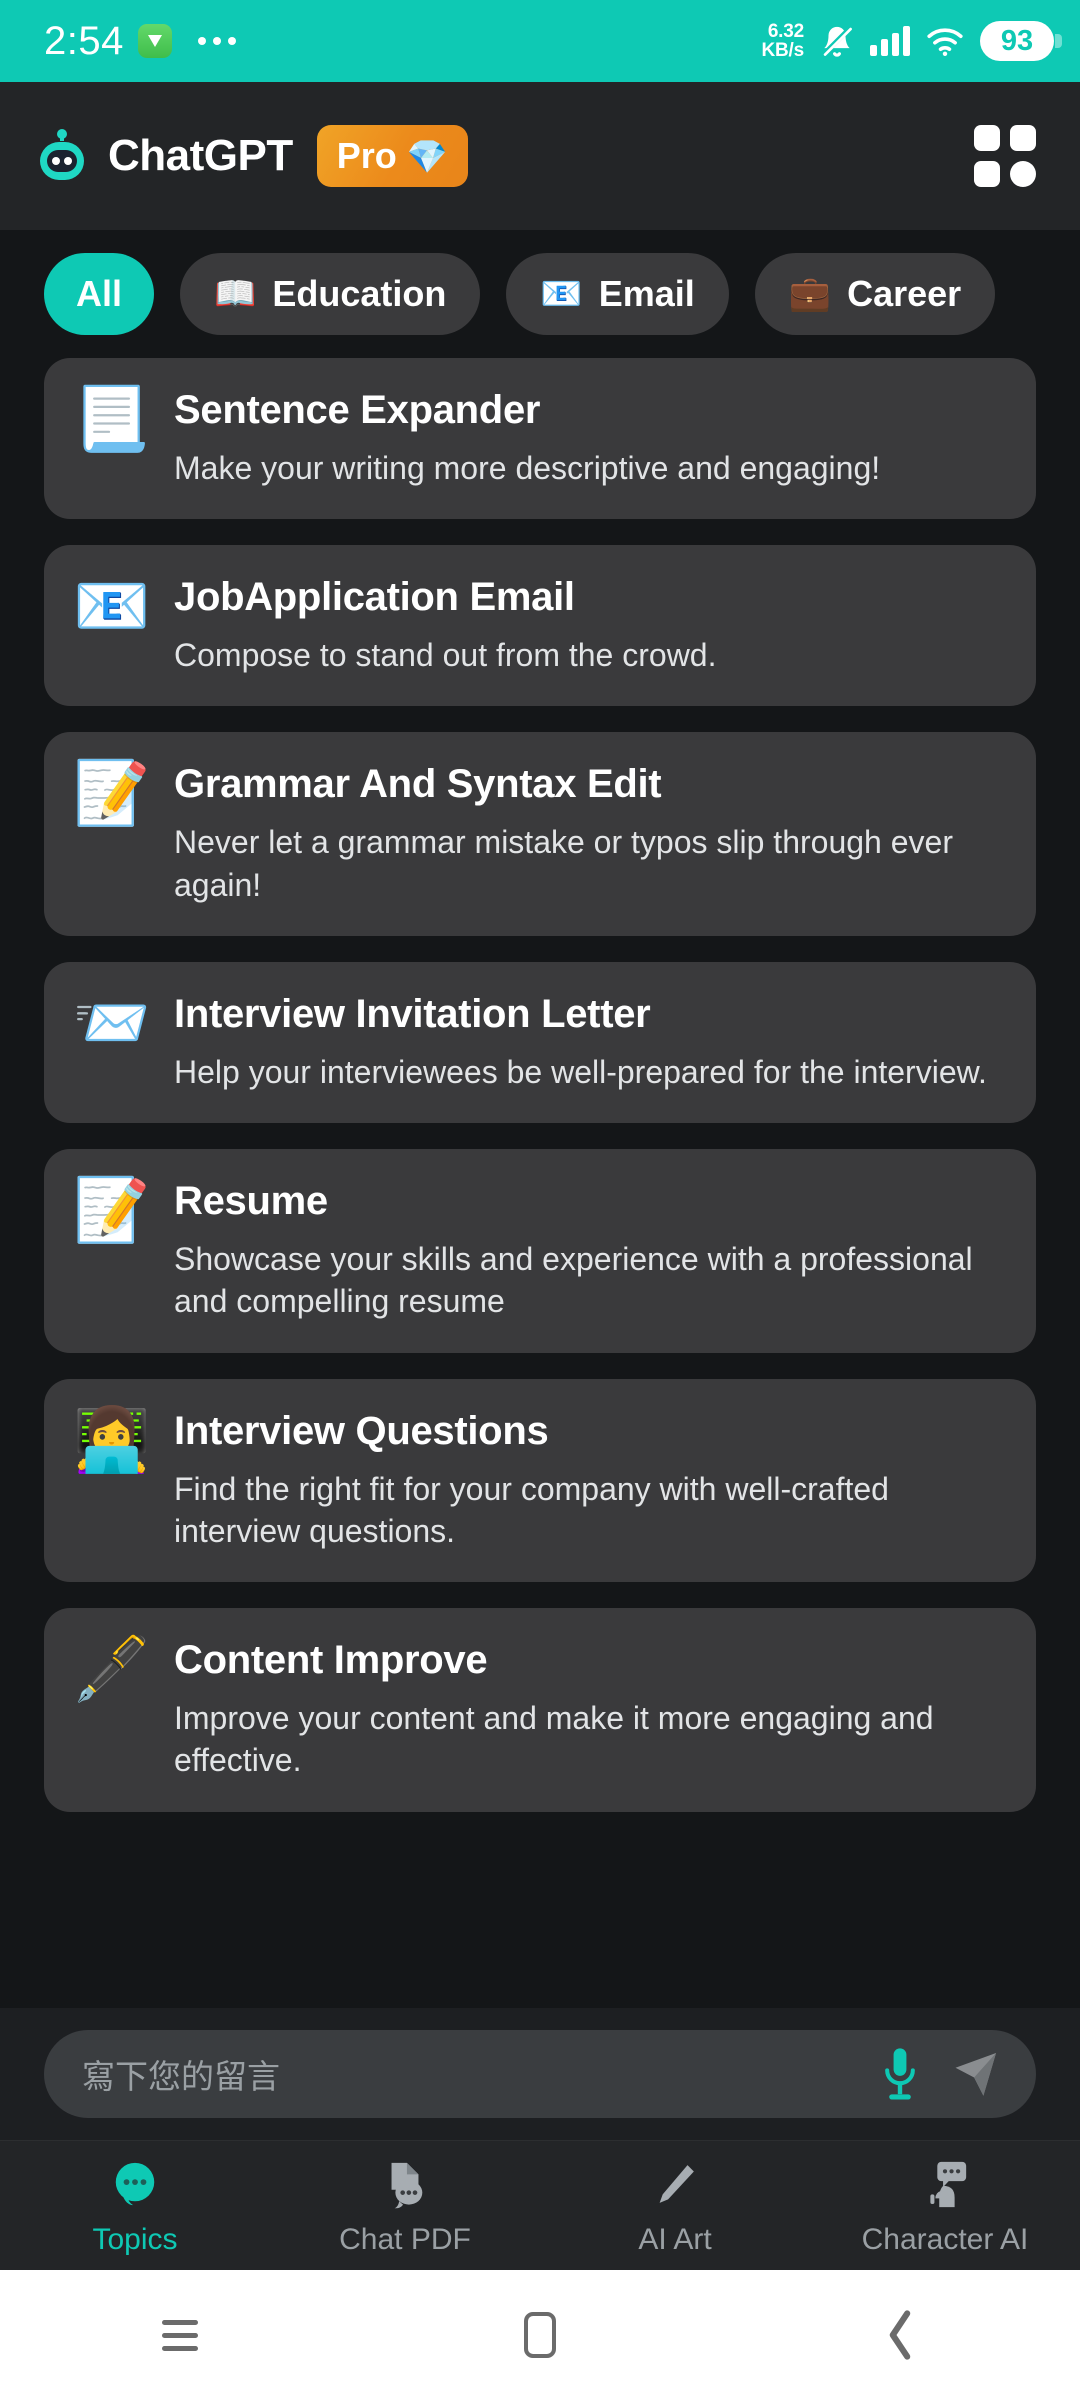 The width and height of the screenshot is (1080, 2400). I want to click on status-bar-right: 6.32 KB/s 93, so click(911, 40).